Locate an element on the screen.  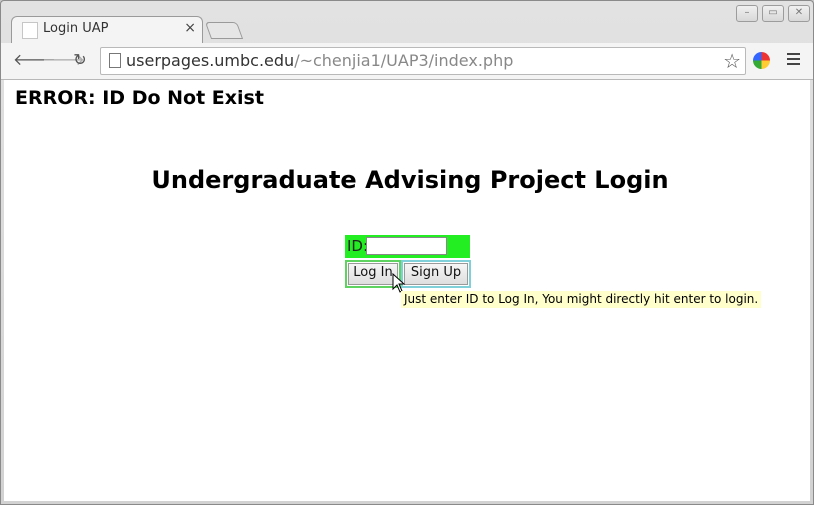
tab-close-icon: × is located at coordinates (190, 28).